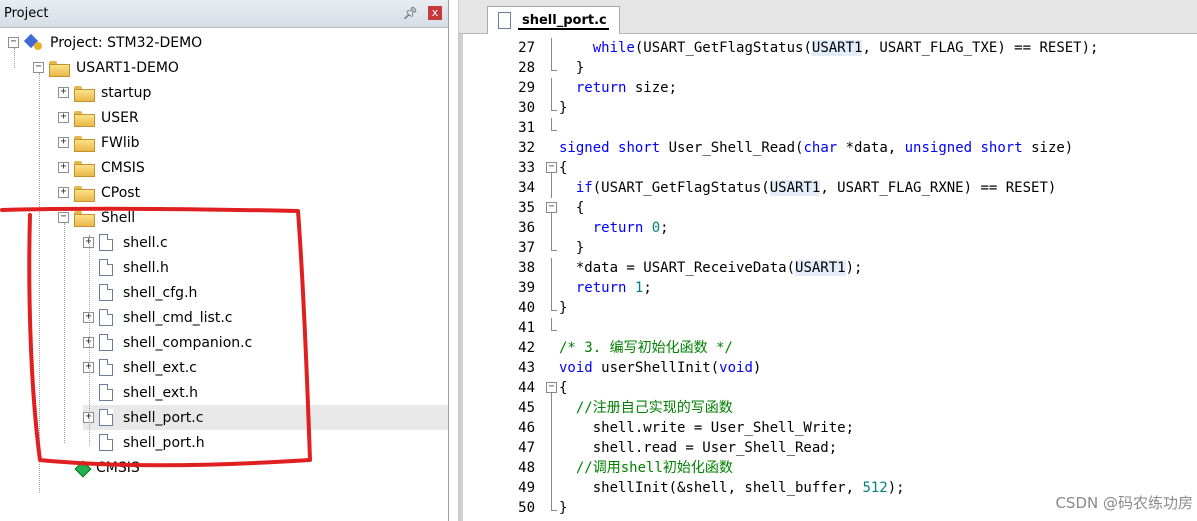  What do you see at coordinates (830, 248) in the screenshot?
I see `code-line: 37 }` at bounding box center [830, 248].